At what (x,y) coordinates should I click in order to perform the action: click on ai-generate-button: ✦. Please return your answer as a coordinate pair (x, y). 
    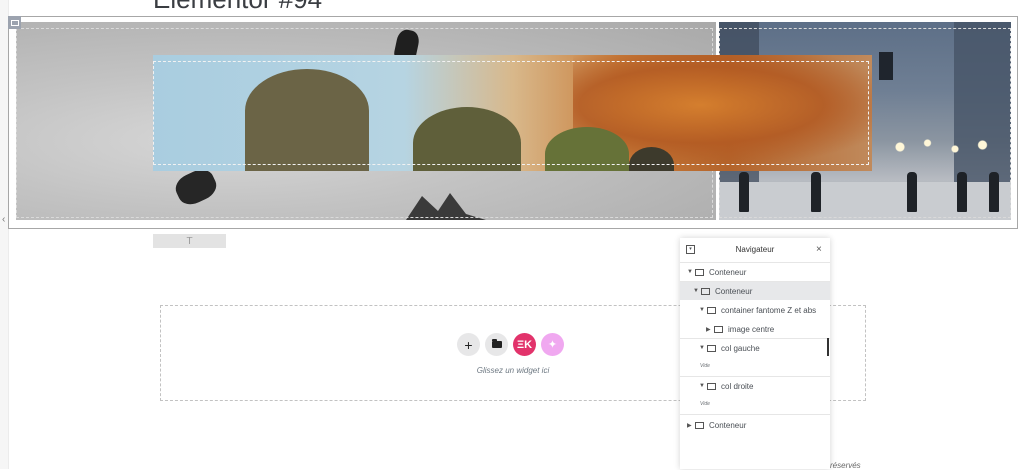
    Looking at the image, I should click on (552, 344).